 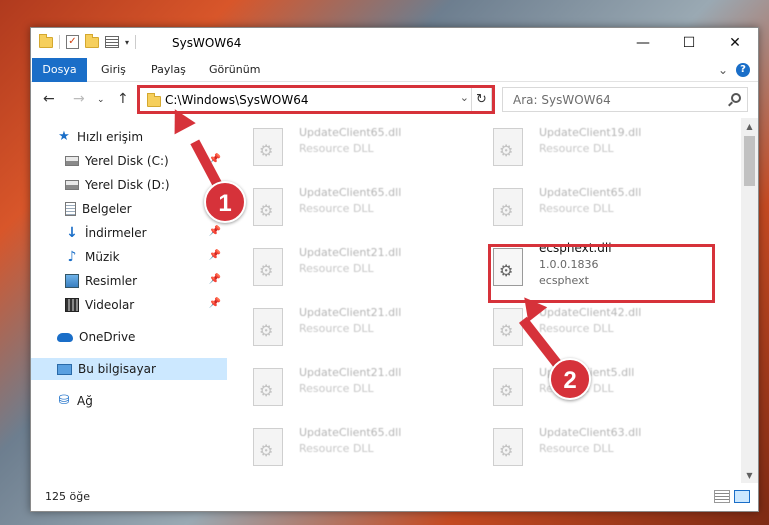 I want to click on file-name: UpdateClient19.dll, so click(x=590, y=132).